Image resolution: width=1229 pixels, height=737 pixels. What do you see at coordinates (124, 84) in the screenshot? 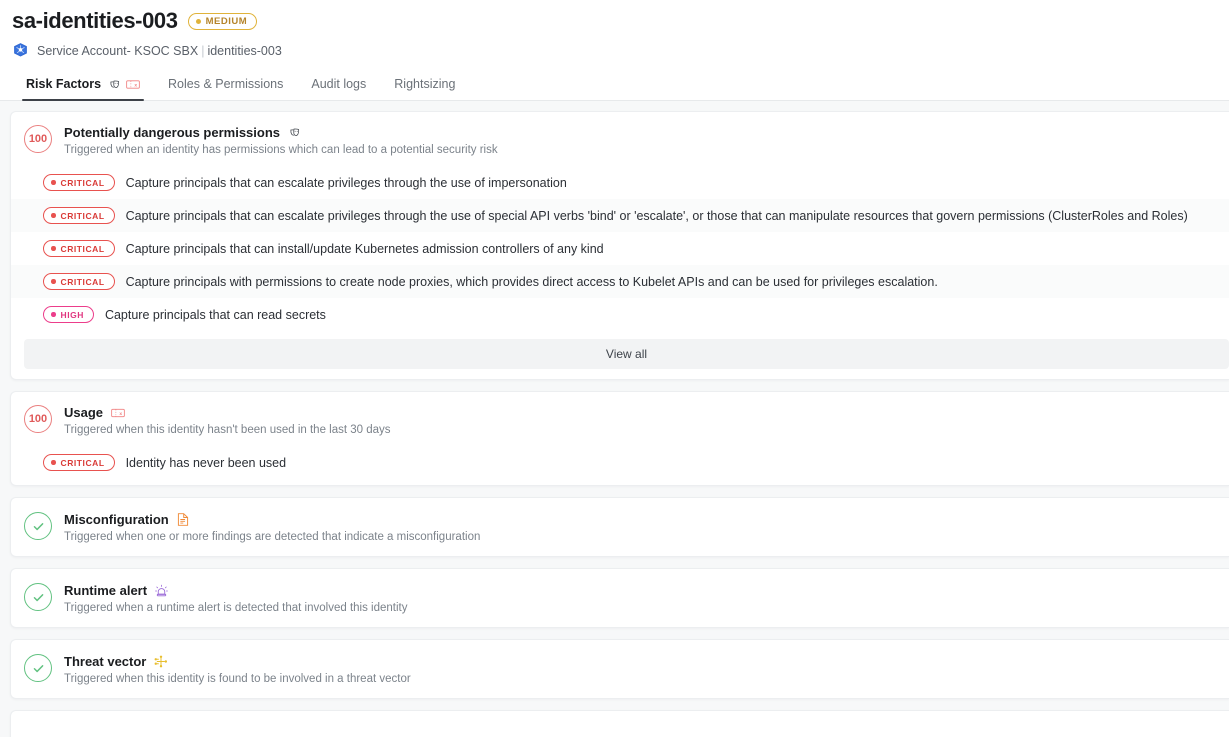
I see `tab-risk-factors-icons: x` at bounding box center [124, 84].